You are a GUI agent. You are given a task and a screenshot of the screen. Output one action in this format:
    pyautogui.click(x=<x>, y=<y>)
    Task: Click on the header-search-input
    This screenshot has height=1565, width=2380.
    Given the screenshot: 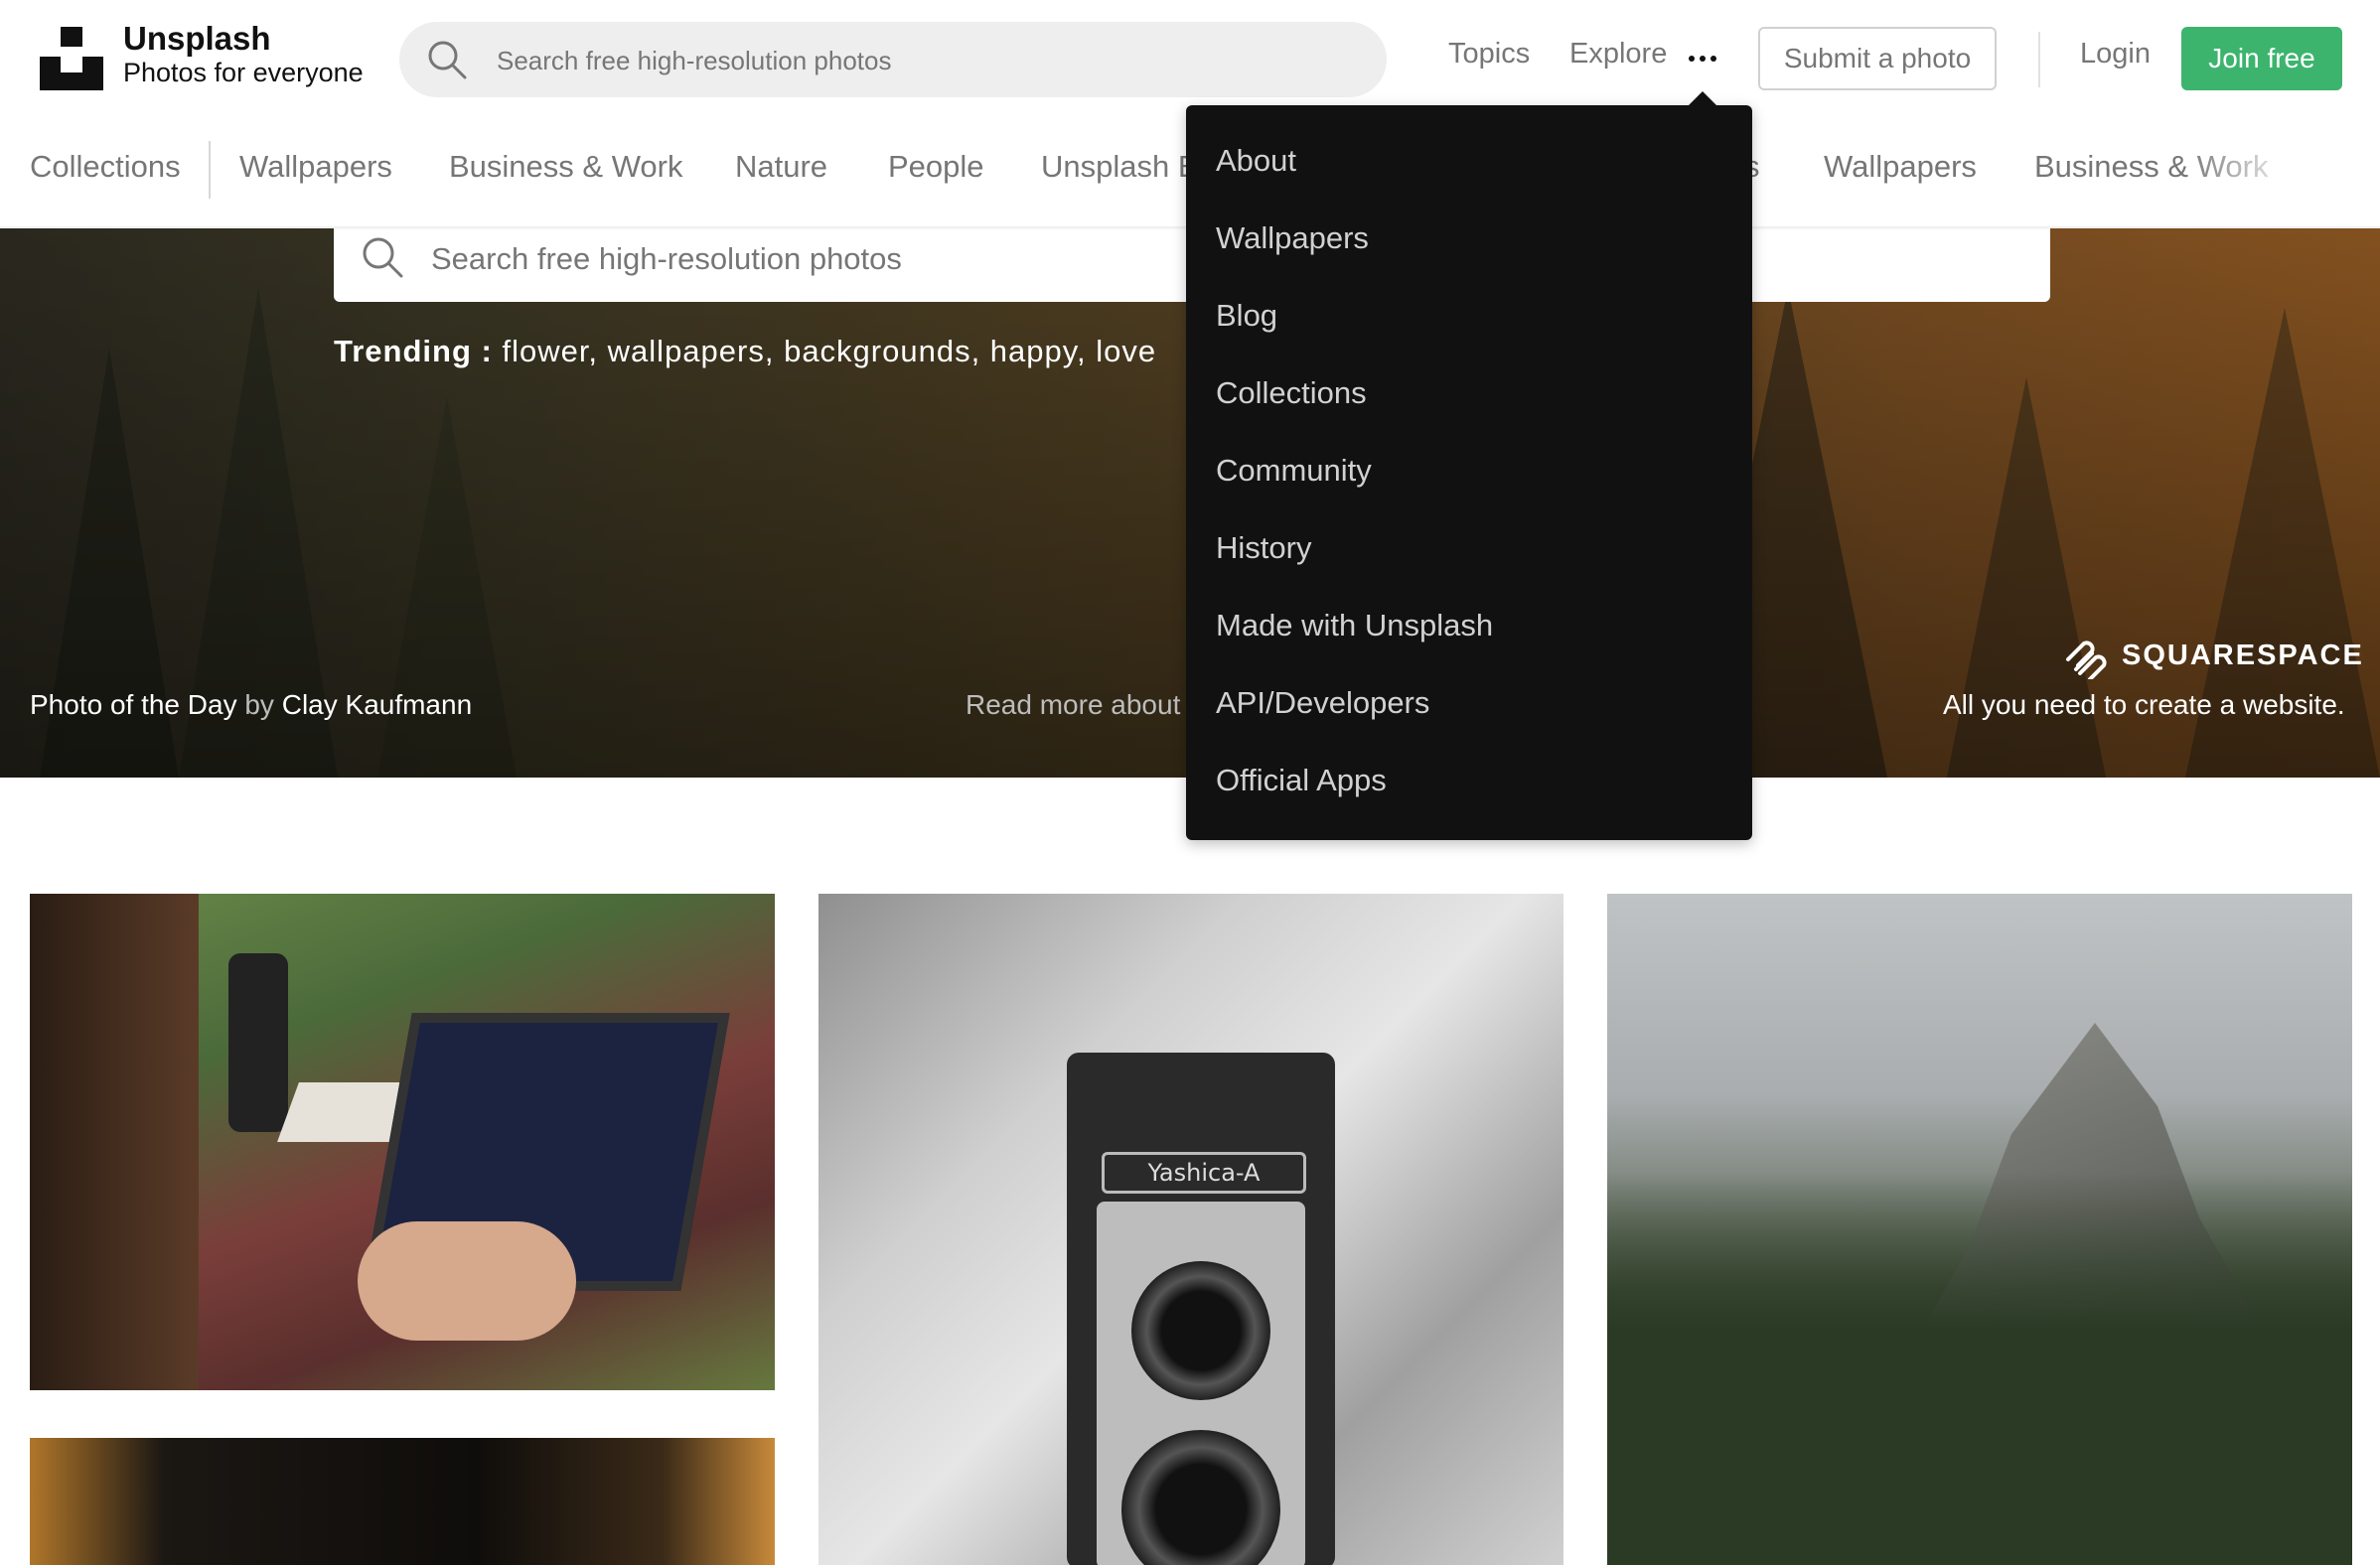 What is the action you would take?
    pyautogui.click(x=924, y=60)
    